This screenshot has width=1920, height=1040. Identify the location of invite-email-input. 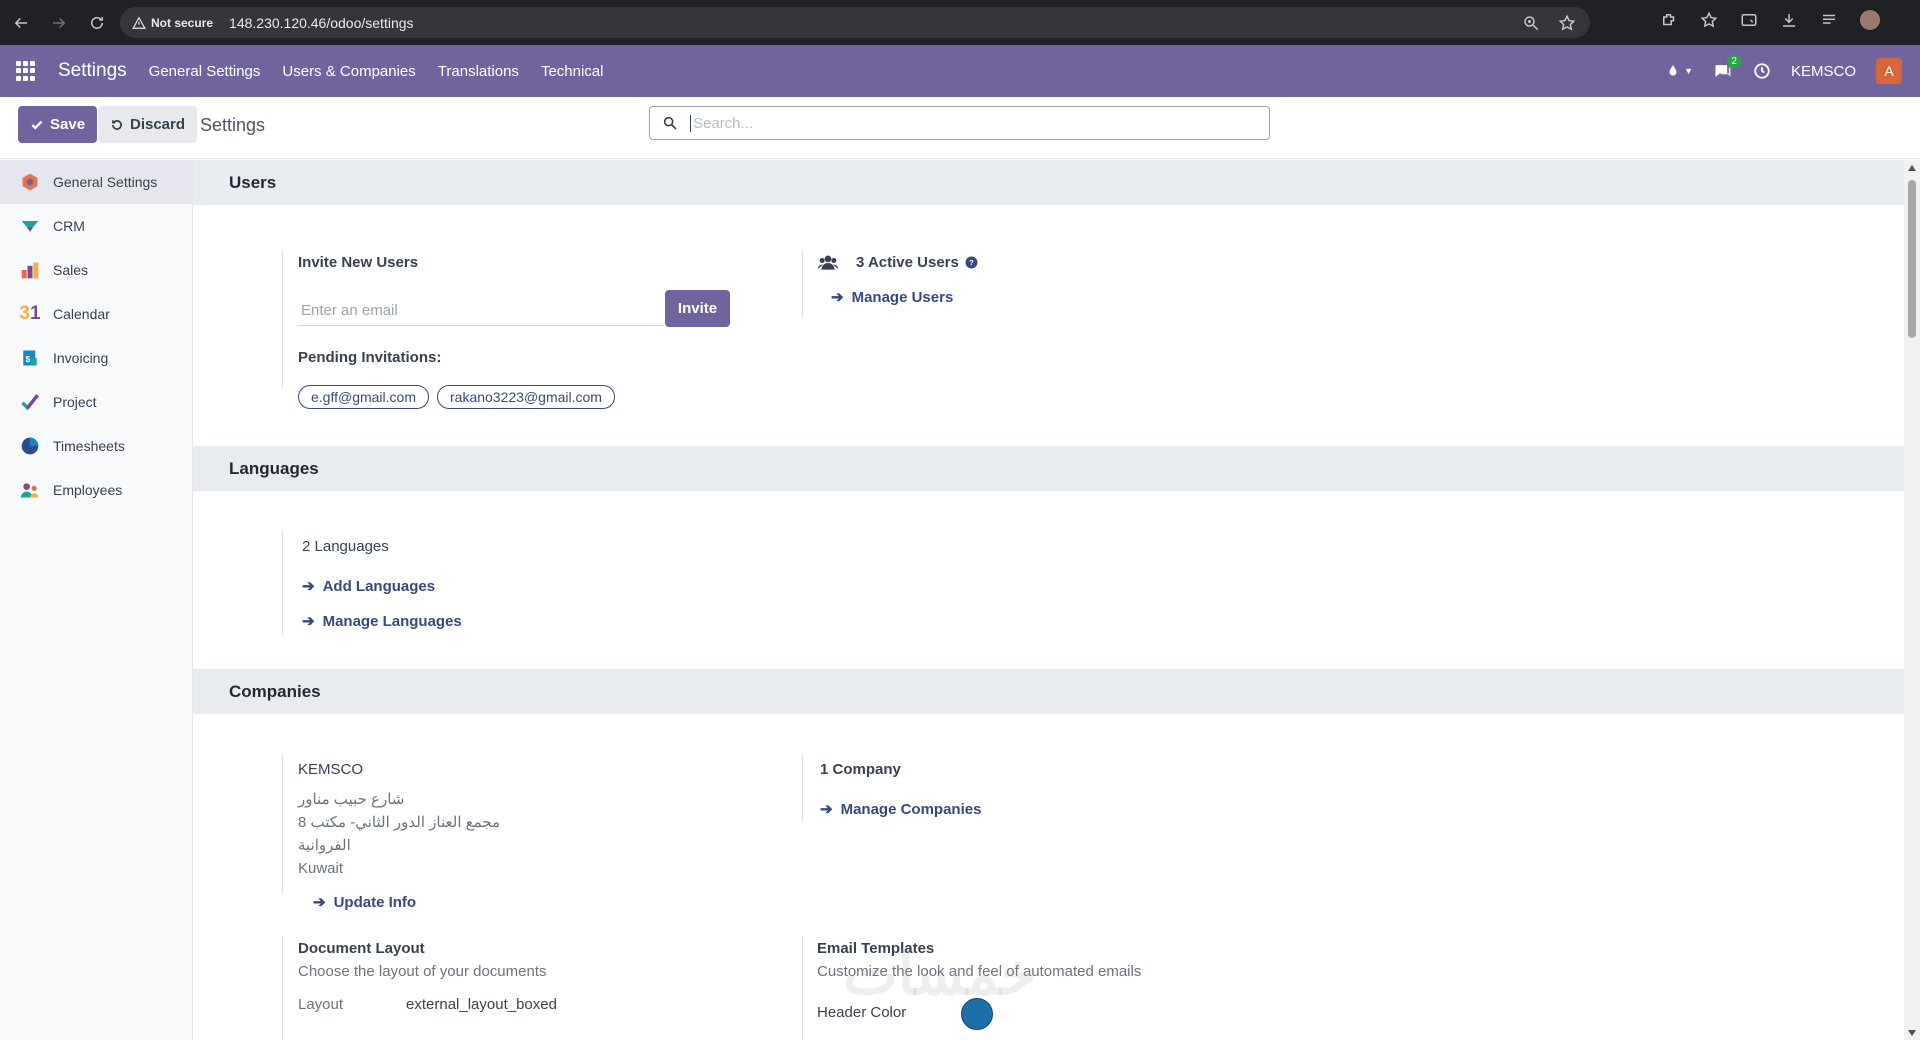
(480, 311).